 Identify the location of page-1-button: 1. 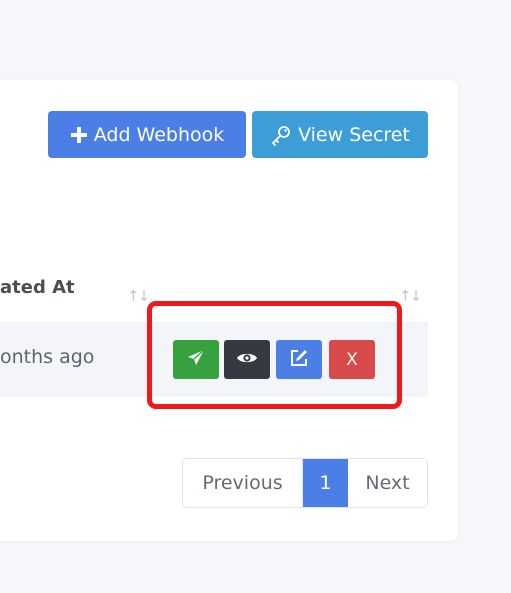
(325, 483).